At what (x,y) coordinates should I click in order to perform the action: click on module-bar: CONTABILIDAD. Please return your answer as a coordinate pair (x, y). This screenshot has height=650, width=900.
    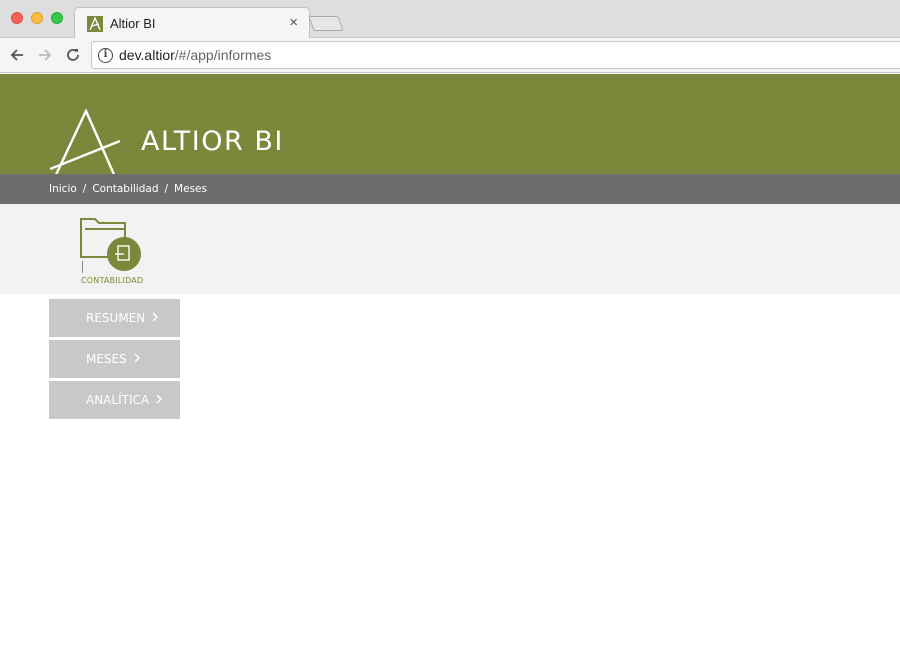
    Looking at the image, I should click on (450, 249).